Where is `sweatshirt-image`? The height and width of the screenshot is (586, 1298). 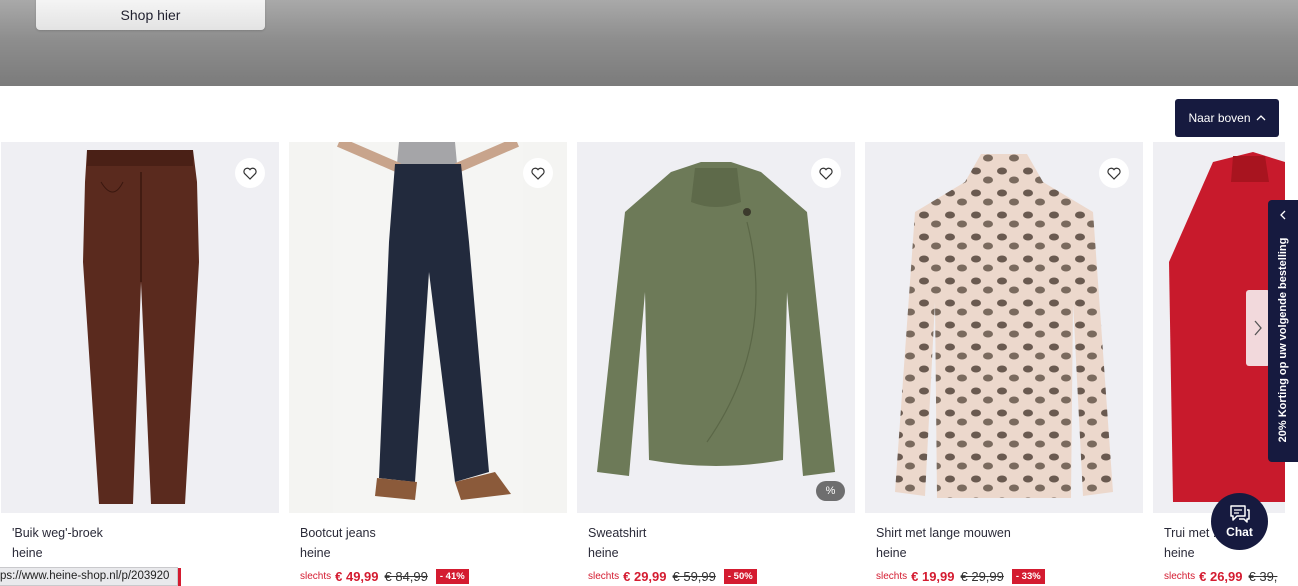
sweatshirt-image is located at coordinates (716, 319).